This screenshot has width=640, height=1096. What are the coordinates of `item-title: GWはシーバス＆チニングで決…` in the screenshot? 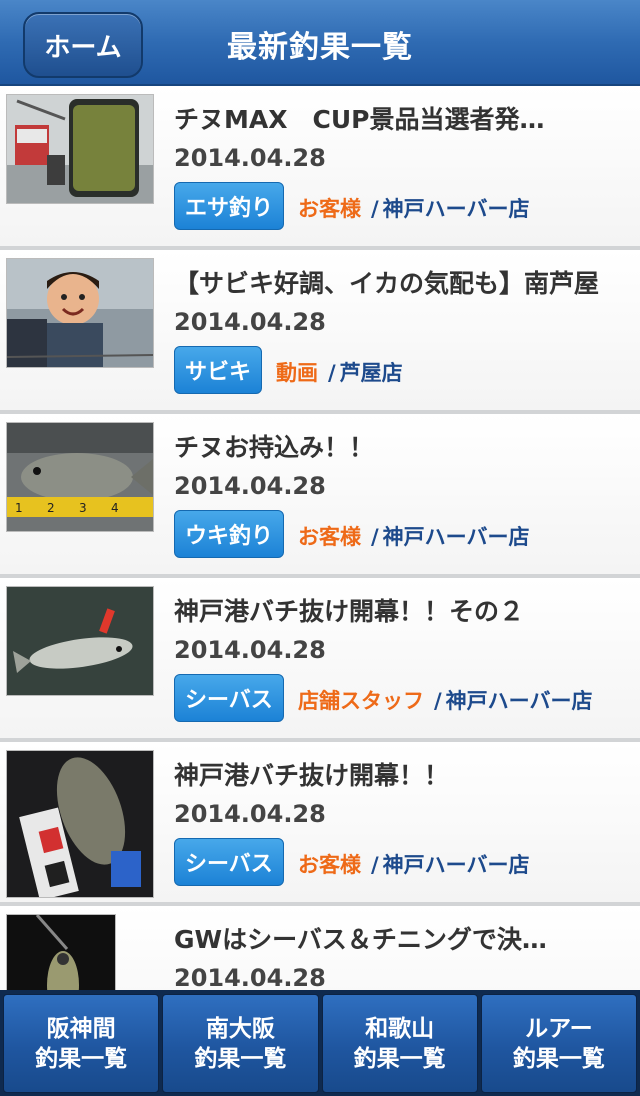 It's located at (360, 939).